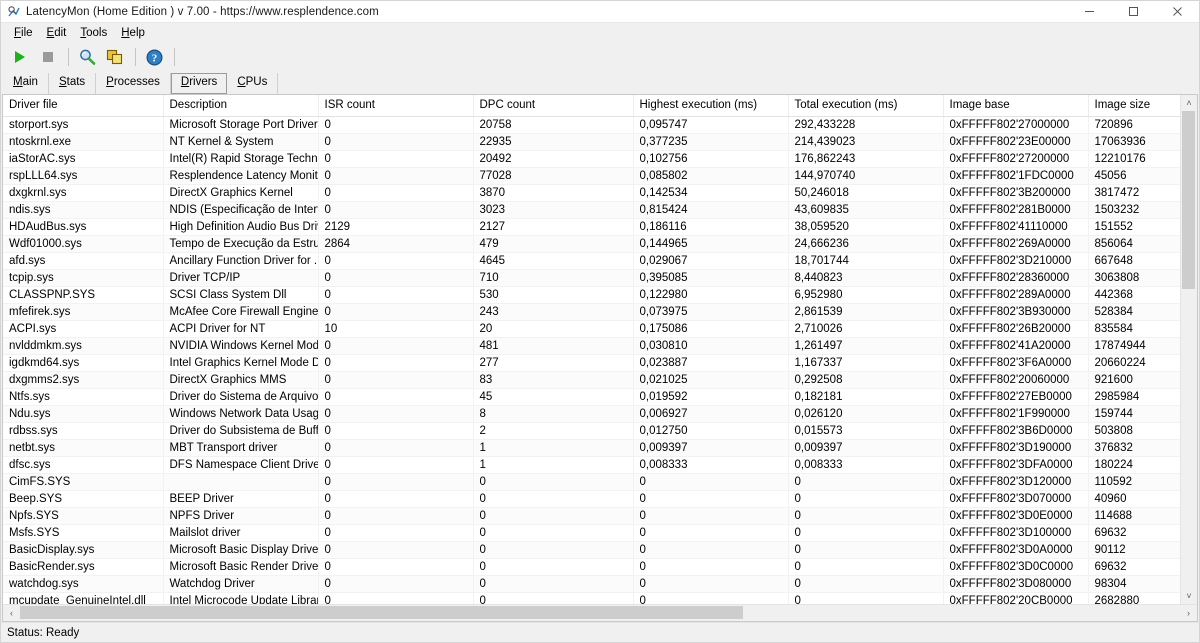 Image resolution: width=1200 pixels, height=643 pixels. What do you see at coordinates (1016, 176) in the screenshot?
I see `cell-image-base: 0xFFFFF802'1FDC0000` at bounding box center [1016, 176].